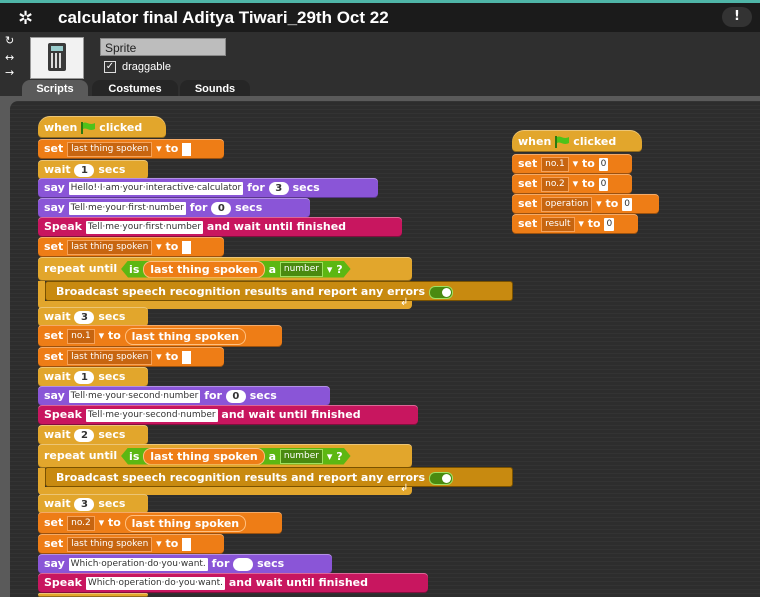 Image resolution: width=760 pixels, height=597 pixels. I want to click on sprite-thumbnail, so click(57, 58).